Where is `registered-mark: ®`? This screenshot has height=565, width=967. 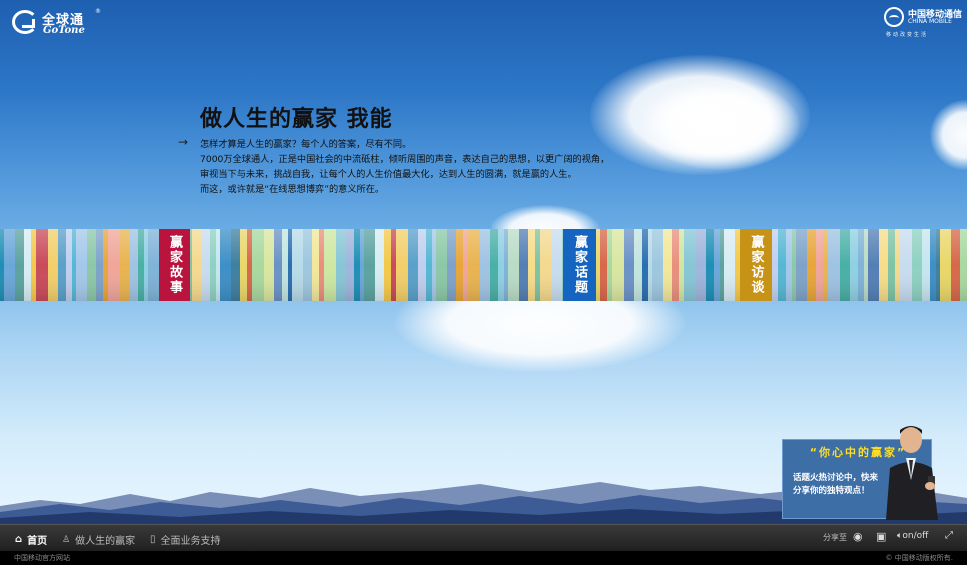 registered-mark: ® is located at coordinates (98, 11).